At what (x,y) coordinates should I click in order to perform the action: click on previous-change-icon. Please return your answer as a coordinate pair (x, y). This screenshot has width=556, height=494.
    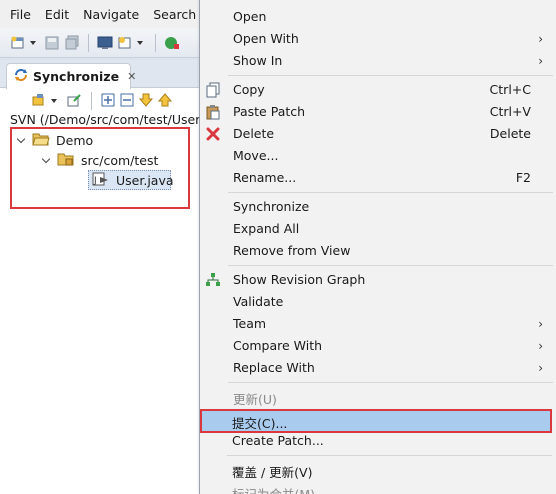
    Looking at the image, I should click on (165, 101).